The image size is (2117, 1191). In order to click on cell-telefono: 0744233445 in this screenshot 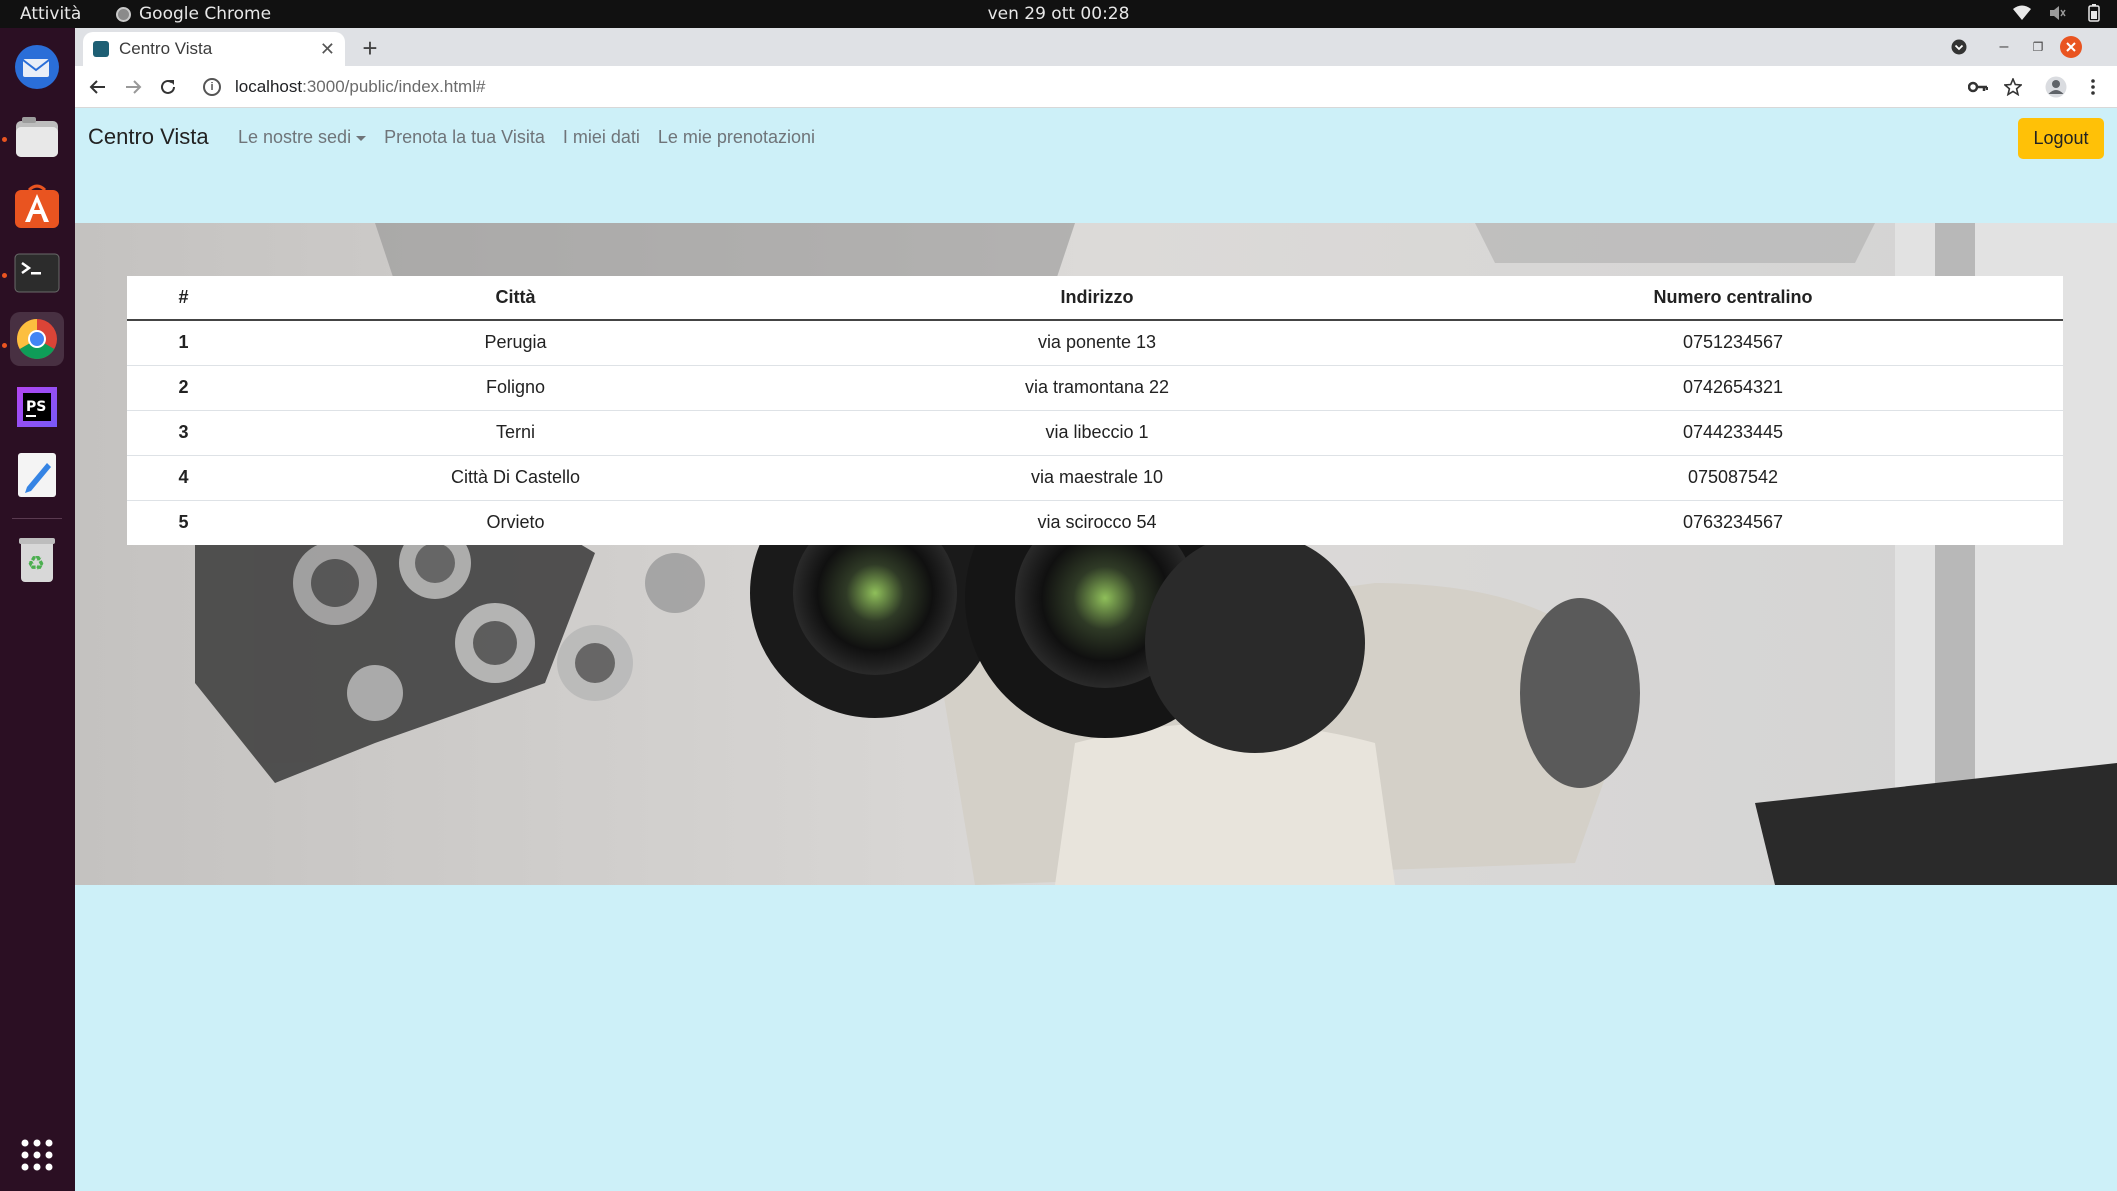, I will do `click(1733, 432)`.